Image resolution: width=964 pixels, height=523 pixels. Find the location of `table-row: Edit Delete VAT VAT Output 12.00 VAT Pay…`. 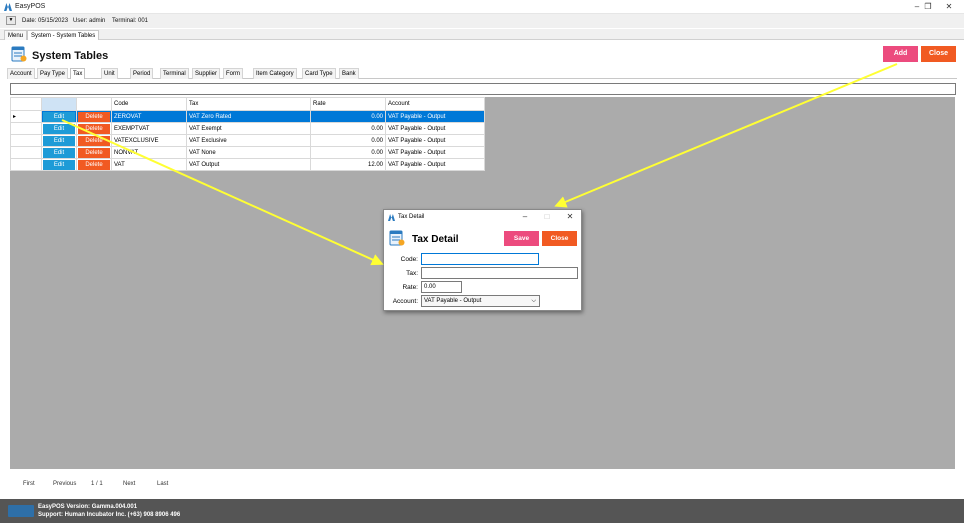

table-row: Edit Delete VAT VAT Output 12.00 VAT Pay… is located at coordinates (247, 164).